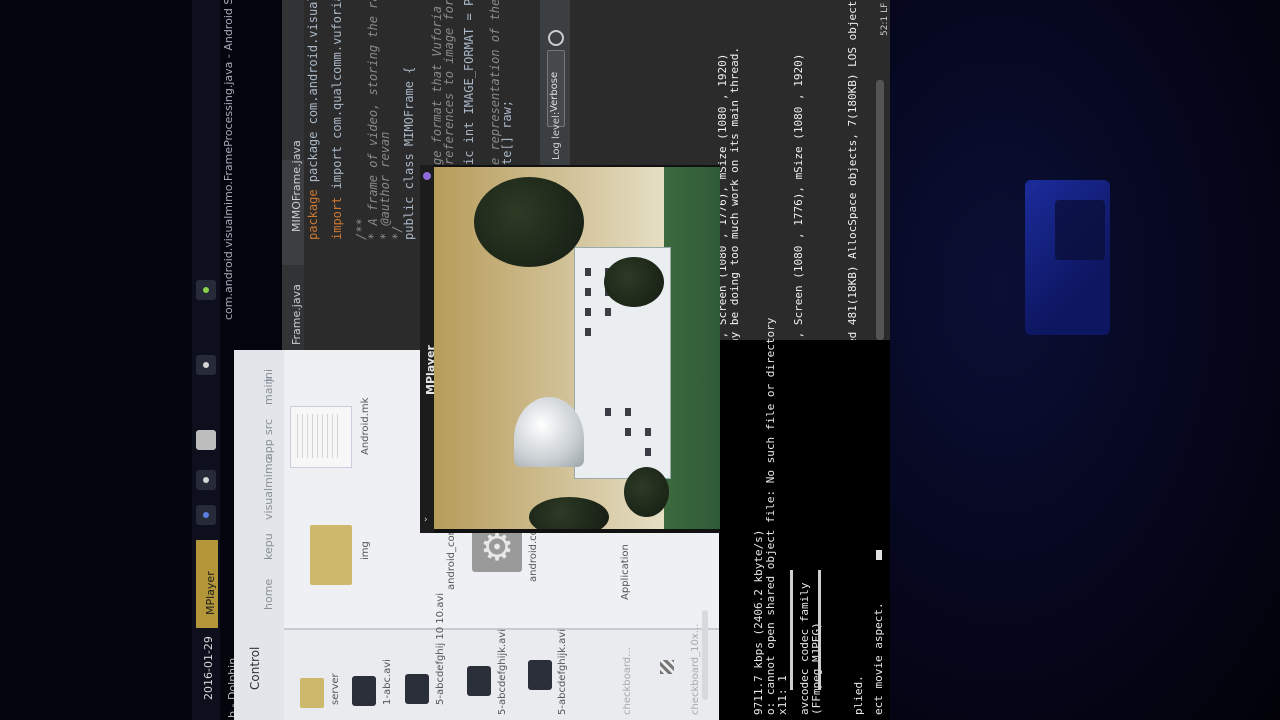  I want to click on code-line: ic int IMAGE_FORMAT = PIXEL_FOR, so click(469, 82).